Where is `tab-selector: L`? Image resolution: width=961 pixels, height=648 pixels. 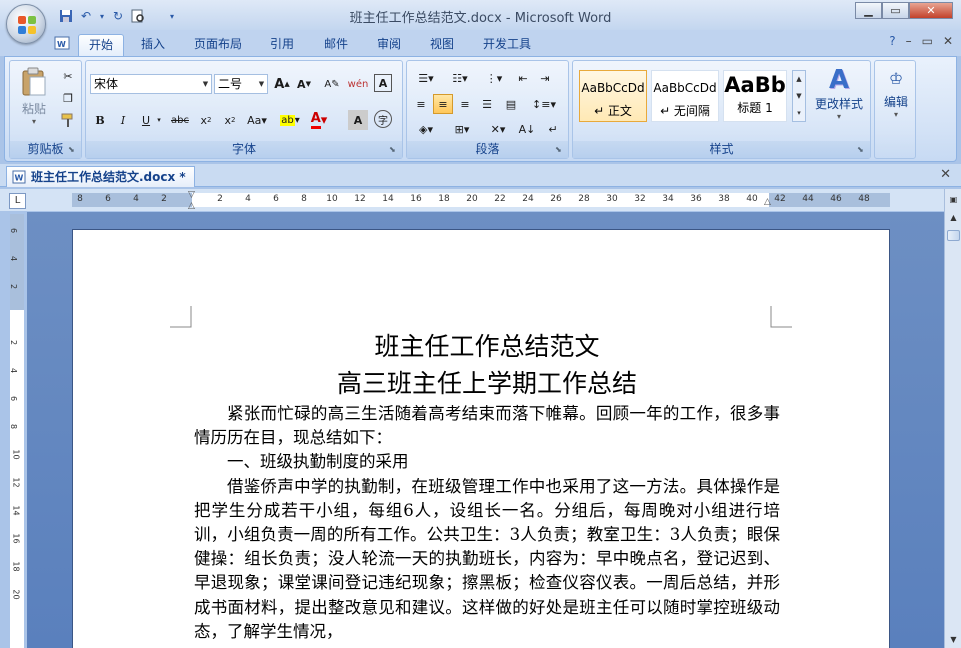
tab-selector: L is located at coordinates (17, 201).